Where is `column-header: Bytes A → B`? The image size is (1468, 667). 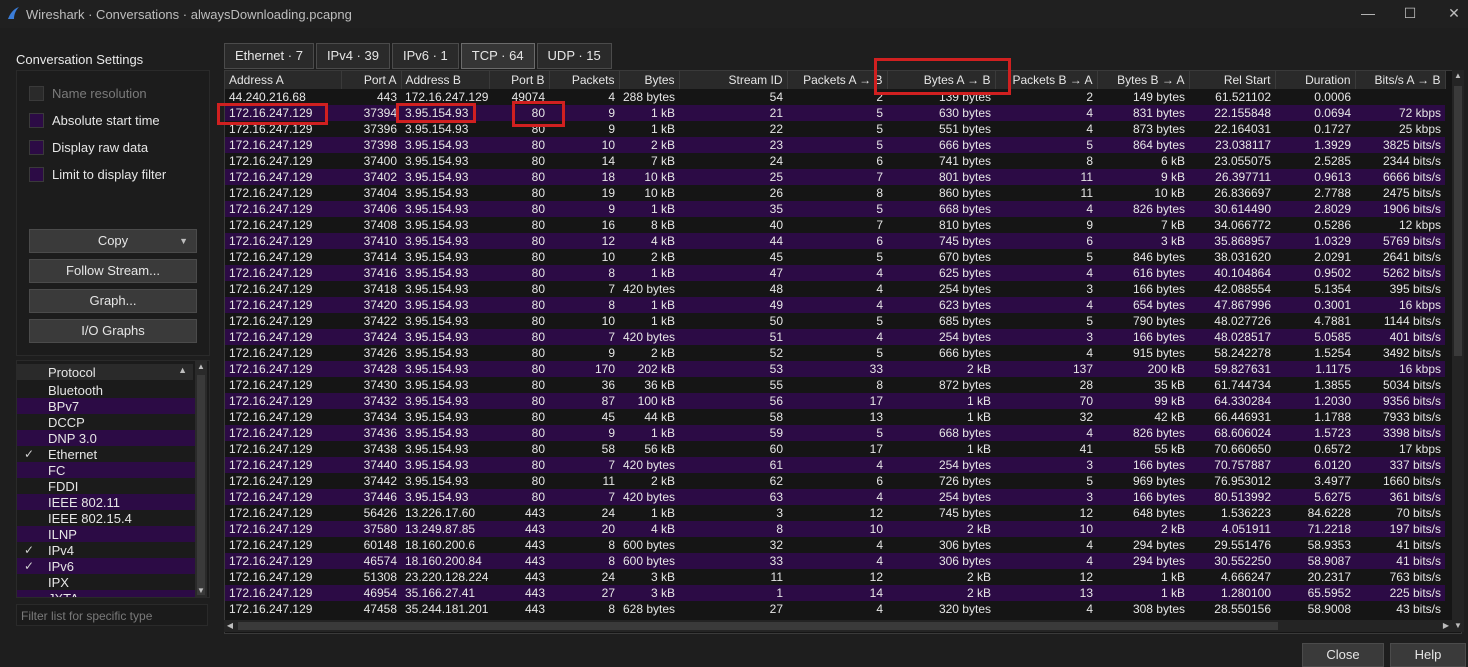 column-header: Bytes A → B is located at coordinates (941, 80).